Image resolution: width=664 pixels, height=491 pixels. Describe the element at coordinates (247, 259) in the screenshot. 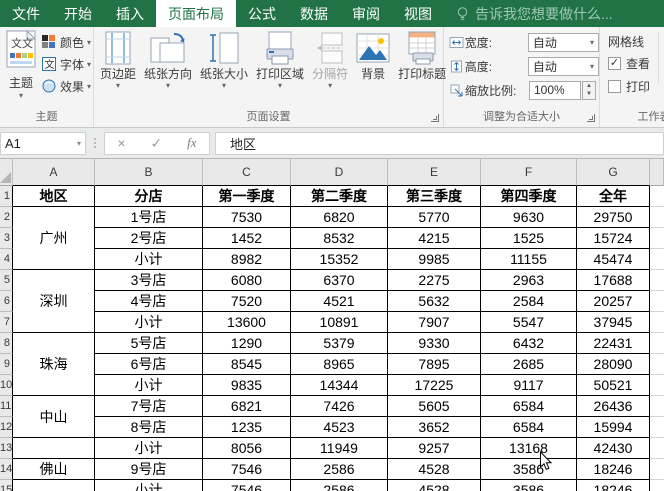

I see `cell: 8982` at that location.